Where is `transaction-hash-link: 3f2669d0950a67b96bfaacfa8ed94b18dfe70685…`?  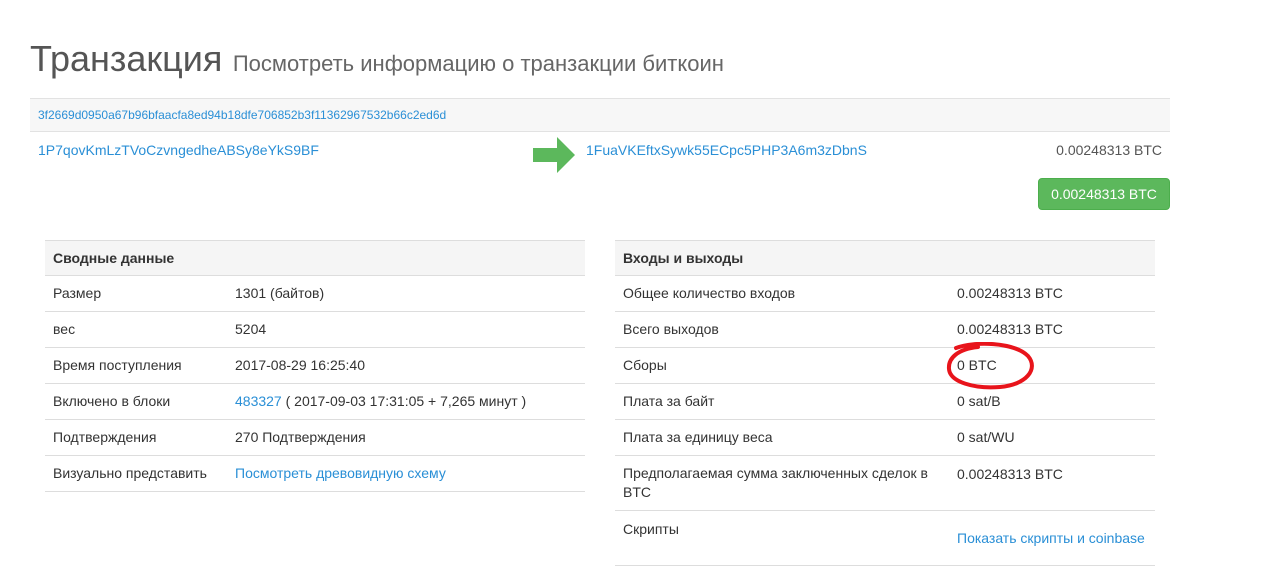
transaction-hash-link: 3f2669d0950a67b96bfaacfa8ed94b18dfe70685… is located at coordinates (242, 115).